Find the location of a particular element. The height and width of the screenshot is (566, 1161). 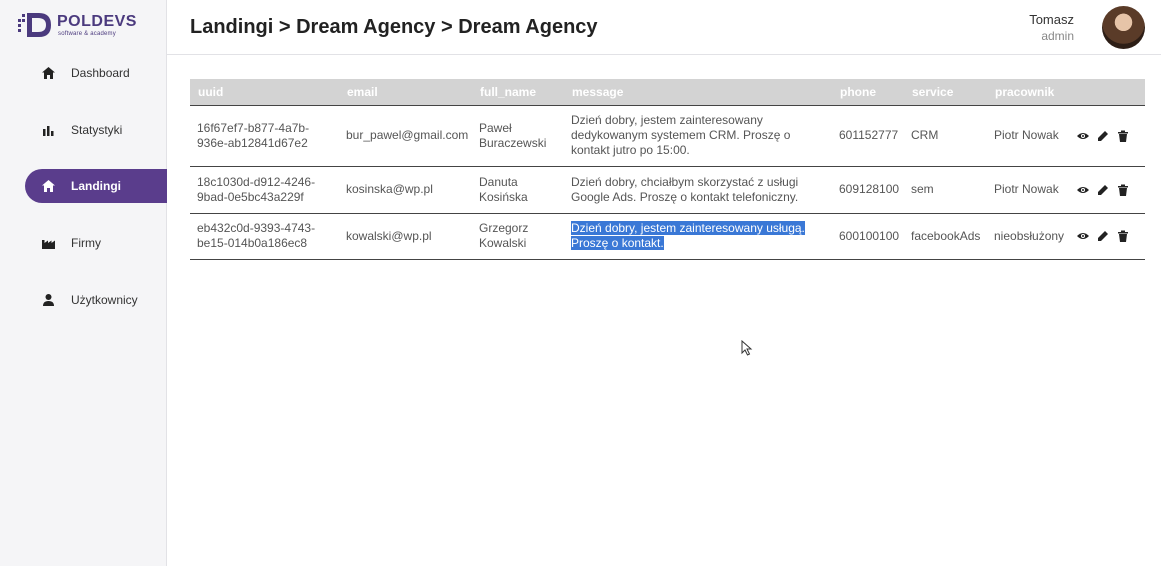

sidebar-item-statystyki: Statystyki is located at coordinates (96, 130).